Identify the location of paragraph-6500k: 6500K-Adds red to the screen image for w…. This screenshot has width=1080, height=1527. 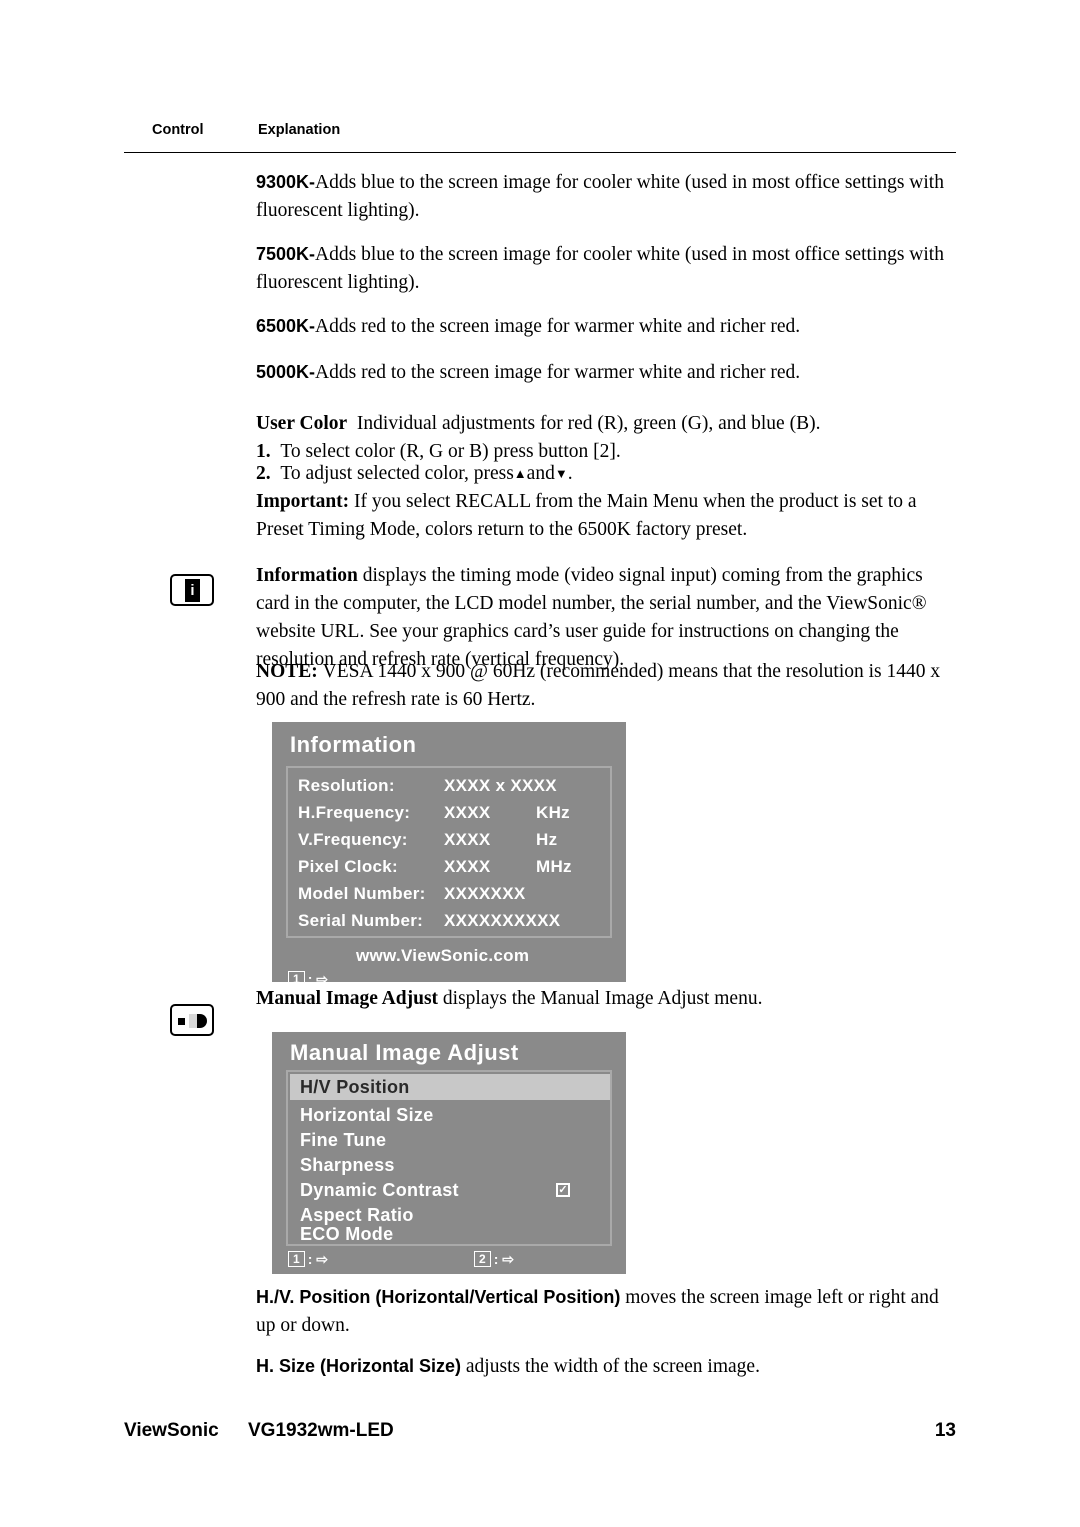
(606, 326).